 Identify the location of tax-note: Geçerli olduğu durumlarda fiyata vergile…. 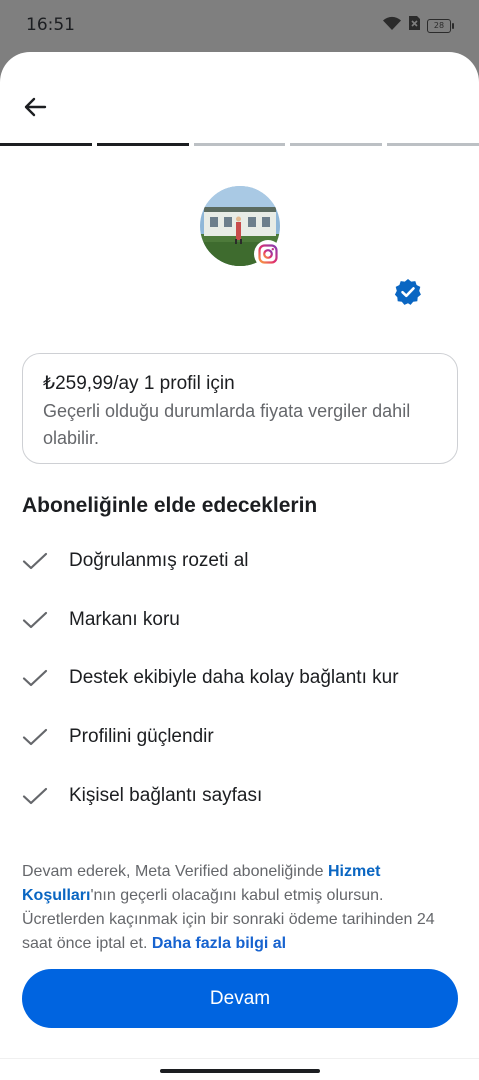
(227, 424).